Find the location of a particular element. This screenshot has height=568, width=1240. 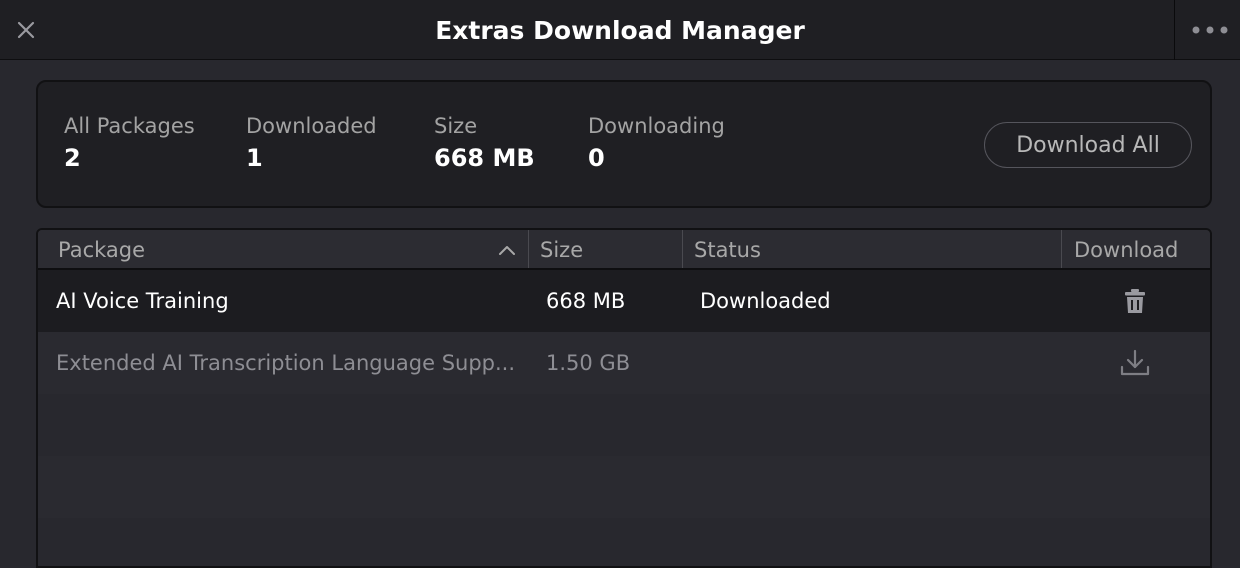

stat-label: Downloaded is located at coordinates (311, 126).